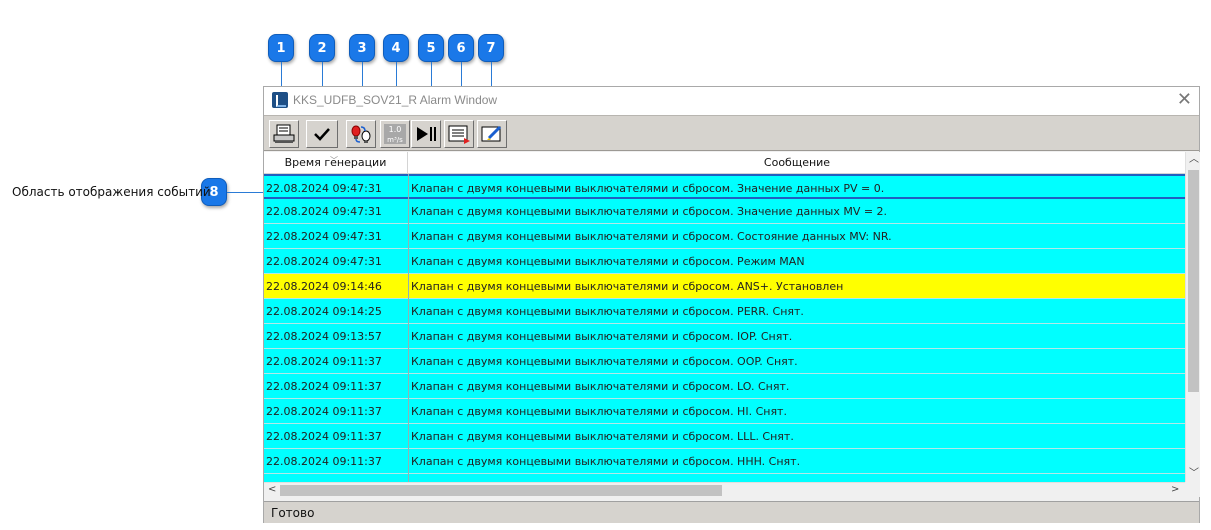 The width and height of the screenshot is (1211, 530). I want to click on toolbar: 1.0 m³/s, so click(731, 133).